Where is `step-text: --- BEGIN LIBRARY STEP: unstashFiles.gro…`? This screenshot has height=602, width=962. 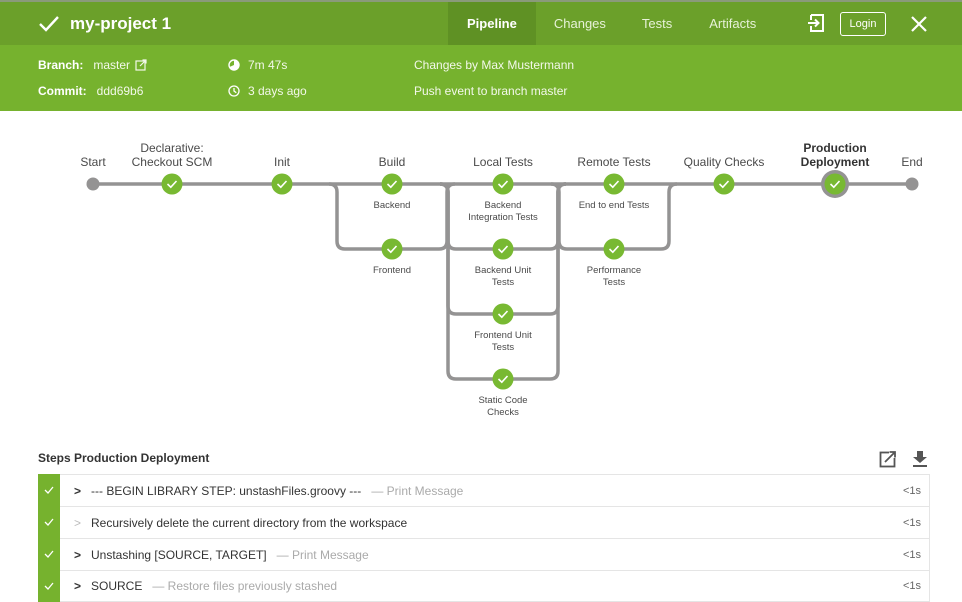
step-text: --- BEGIN LIBRARY STEP: unstashFiles.gro… is located at coordinates (226, 490).